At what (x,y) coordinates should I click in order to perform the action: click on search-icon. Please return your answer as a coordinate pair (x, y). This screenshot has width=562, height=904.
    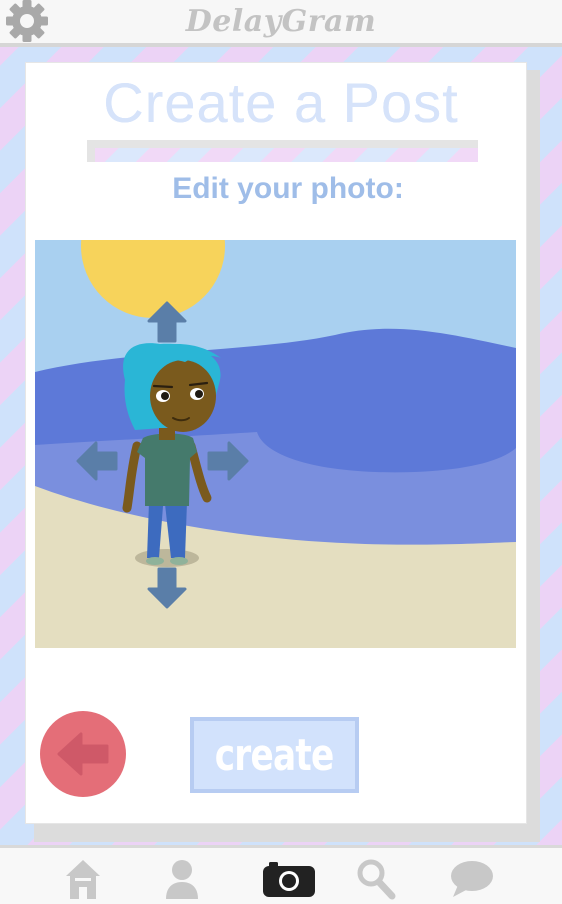
    Looking at the image, I should click on (376, 879).